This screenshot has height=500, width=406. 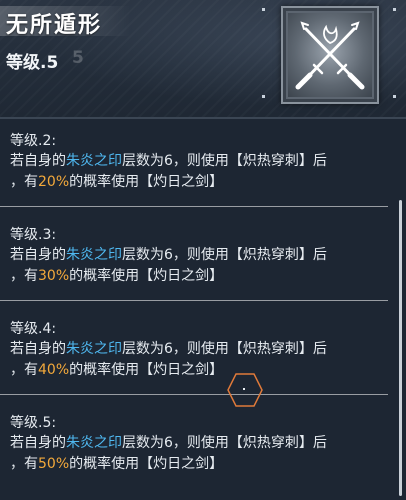 I want to click on chance-highlight: 40%, so click(x=54, y=370).